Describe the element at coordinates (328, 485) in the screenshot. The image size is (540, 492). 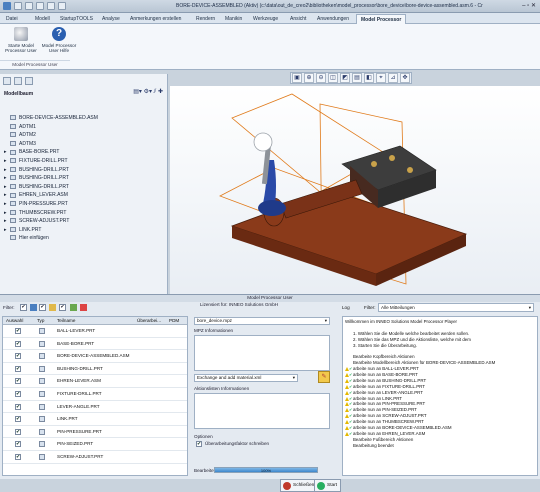
I see `start-button: Start` at that location.